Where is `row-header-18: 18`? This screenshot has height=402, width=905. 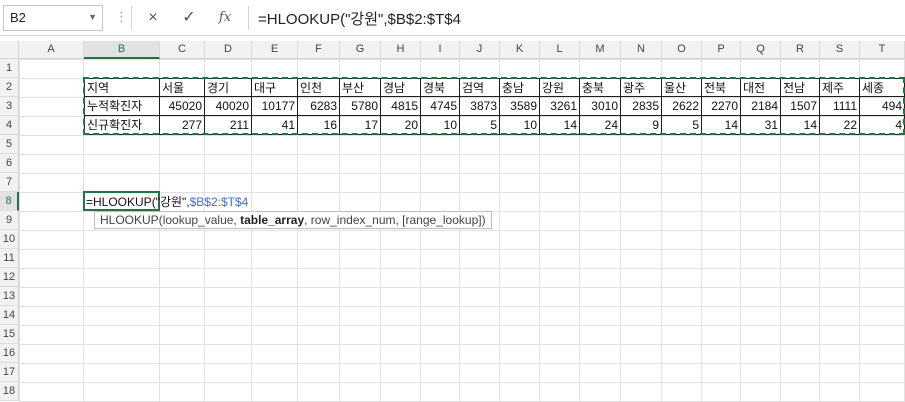 row-header-18: 18 is located at coordinates (9, 391).